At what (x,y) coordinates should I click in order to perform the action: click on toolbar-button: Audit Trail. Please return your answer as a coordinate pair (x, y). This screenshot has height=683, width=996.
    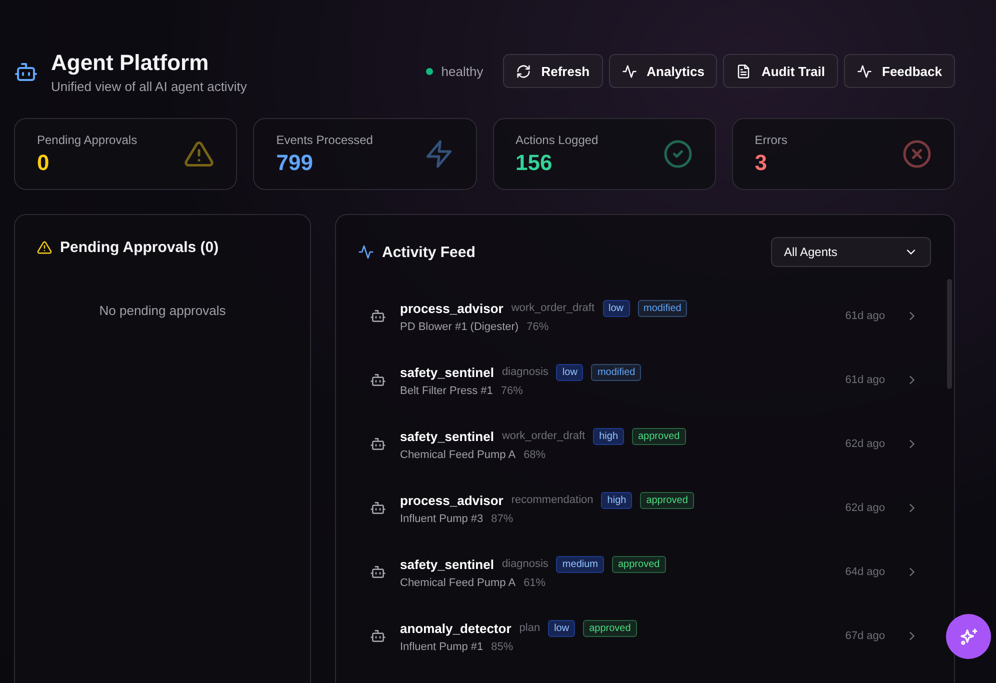
    Looking at the image, I should click on (780, 71).